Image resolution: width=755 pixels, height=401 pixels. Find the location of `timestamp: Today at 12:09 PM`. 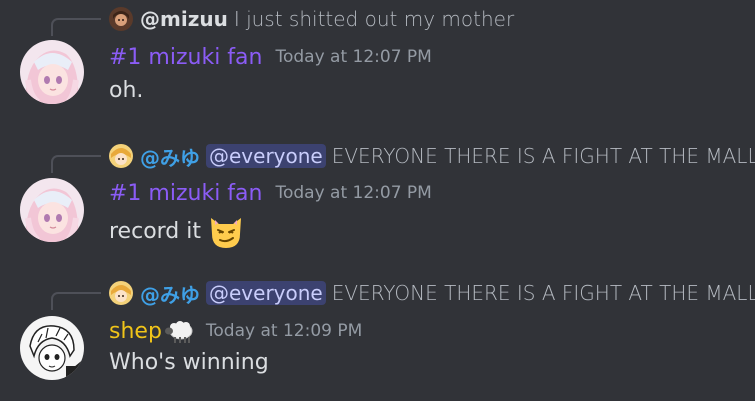

timestamp: Today at 12:09 PM is located at coordinates (284, 331).